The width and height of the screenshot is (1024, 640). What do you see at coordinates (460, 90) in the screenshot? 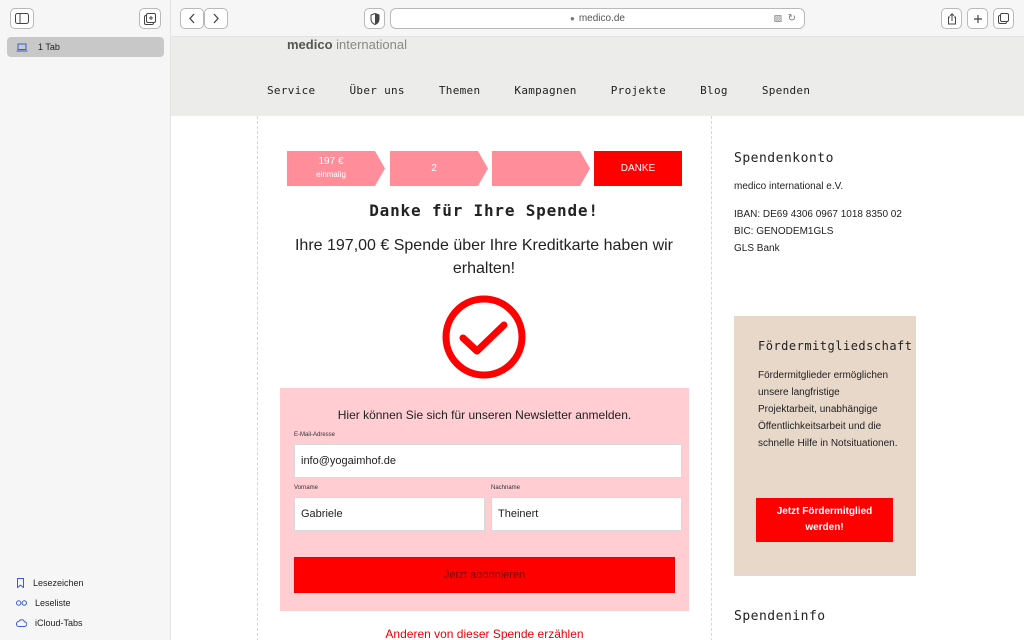
I see `nav-item-themen: Themen` at bounding box center [460, 90].